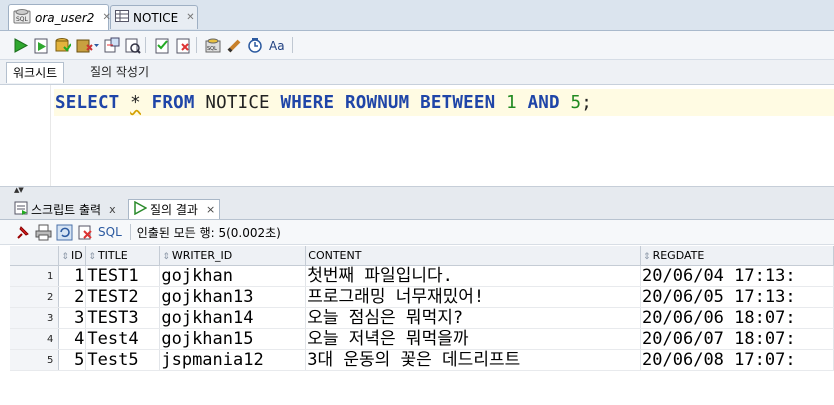 The height and width of the screenshot is (405, 834). I want to click on cell-id: 2, so click(72, 297).